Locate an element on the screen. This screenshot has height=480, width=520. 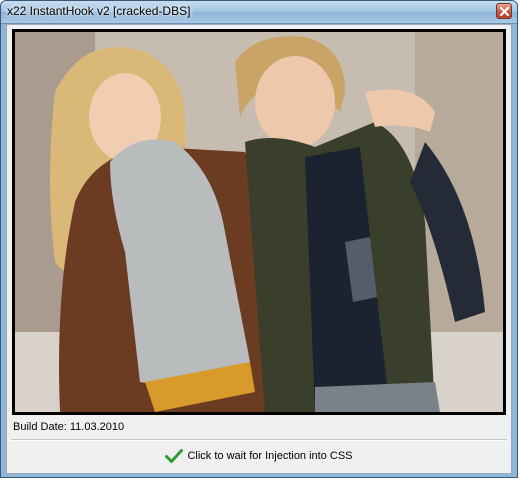
window-title: x22 InstantHook v2 [cracked-DBS] is located at coordinates (99, 11).